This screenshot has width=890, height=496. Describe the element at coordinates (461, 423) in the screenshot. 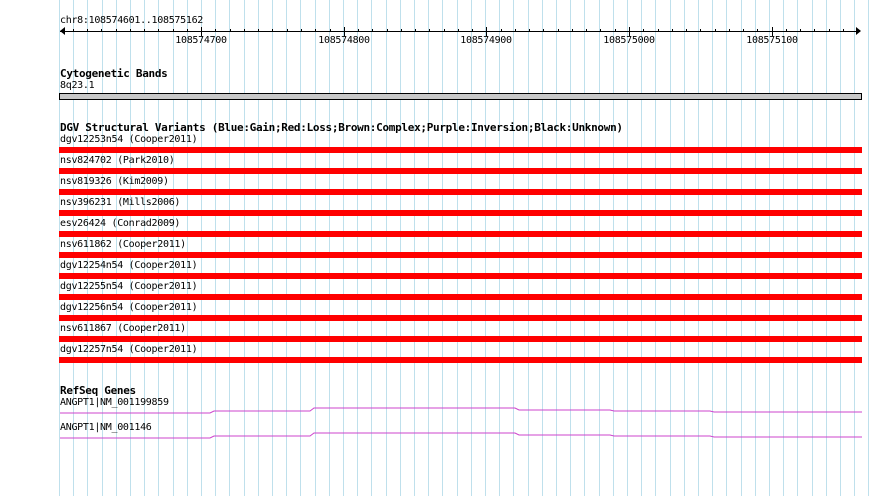

I see `refseq-gene-glyphs` at that location.